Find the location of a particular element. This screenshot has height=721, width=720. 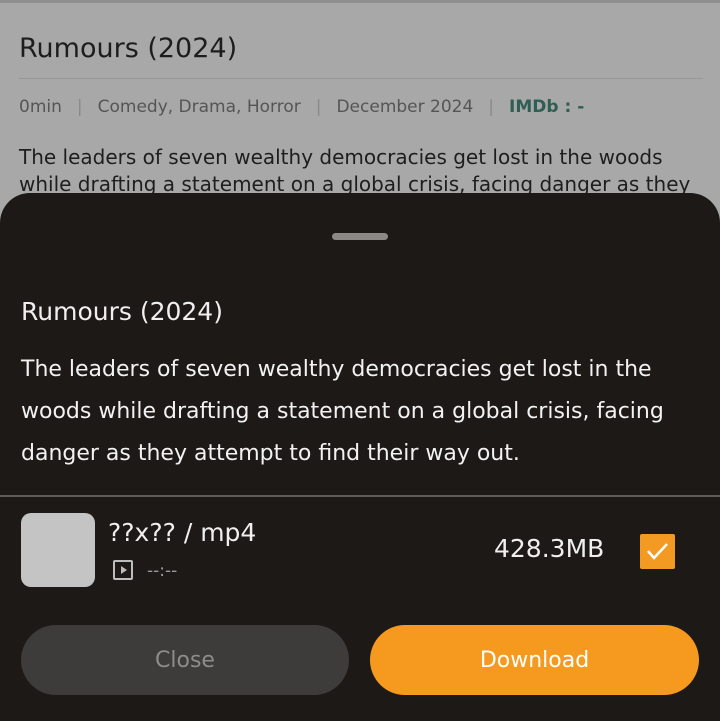

checkmark-icon is located at coordinates (657, 551).